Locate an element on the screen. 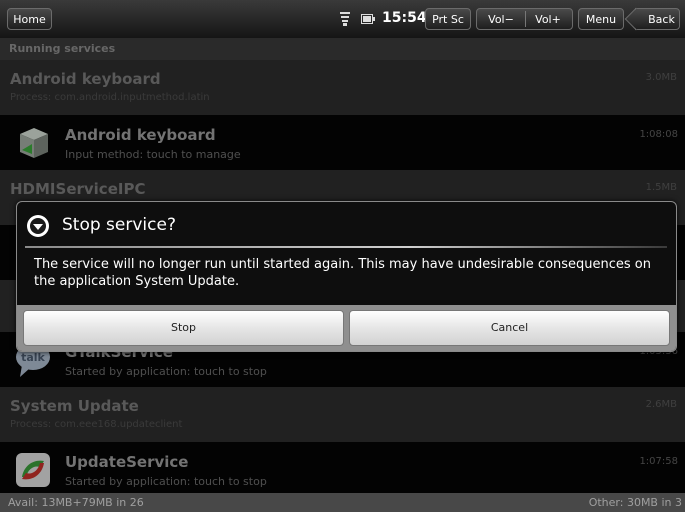  battery-icon is located at coordinates (368, 19).